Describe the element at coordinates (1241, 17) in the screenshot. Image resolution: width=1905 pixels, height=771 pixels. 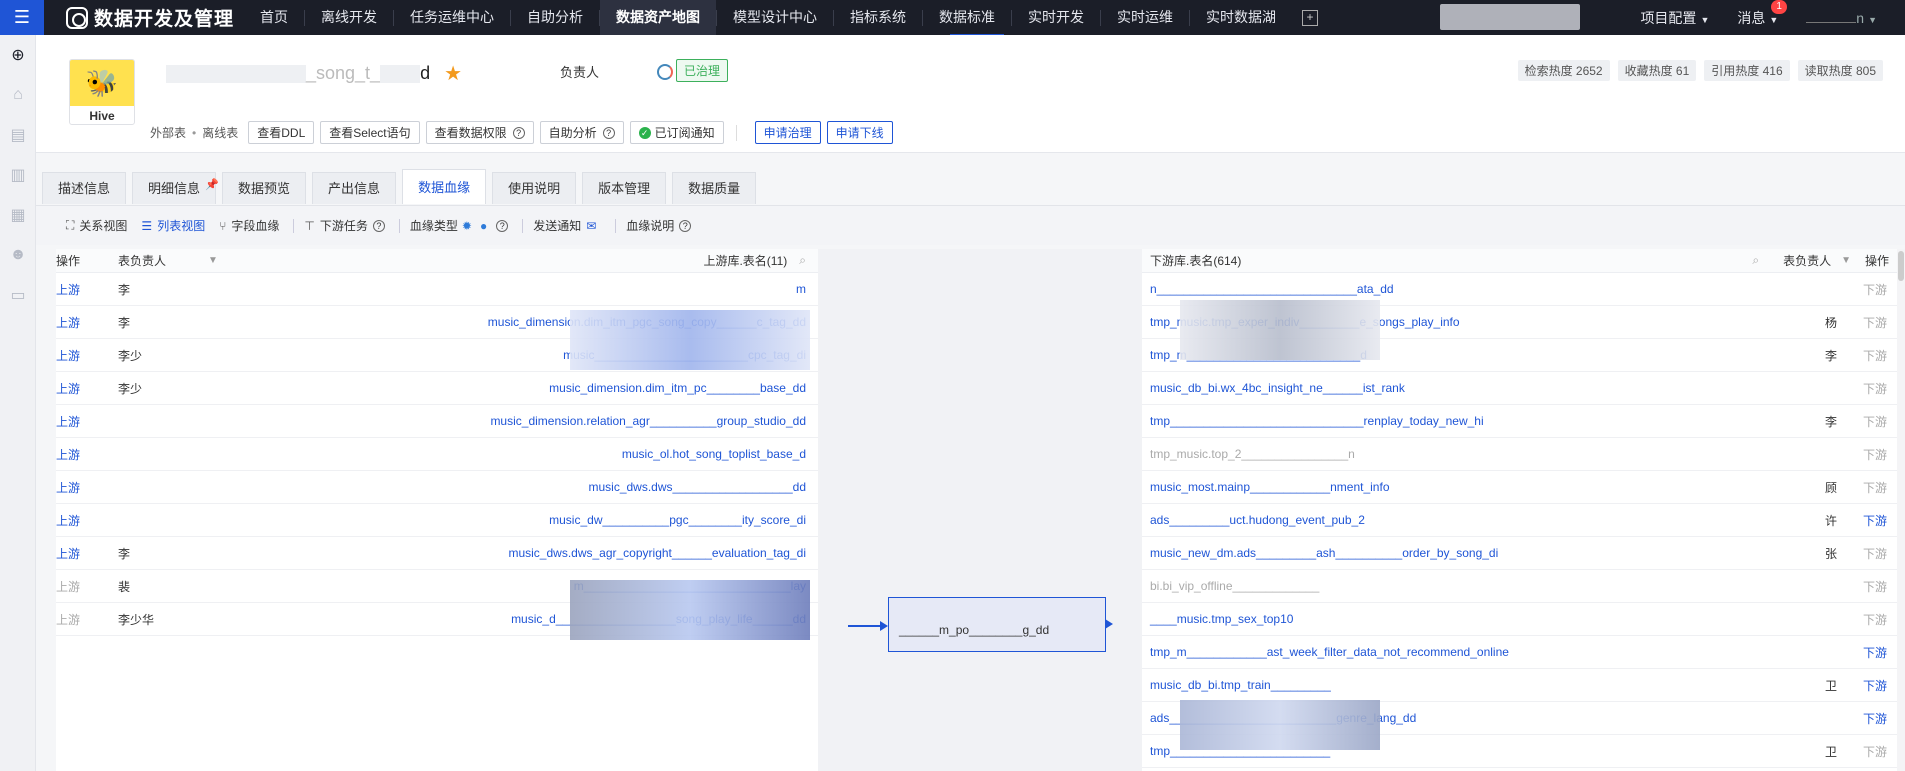
I see `nav-item: 实时数据湖` at that location.